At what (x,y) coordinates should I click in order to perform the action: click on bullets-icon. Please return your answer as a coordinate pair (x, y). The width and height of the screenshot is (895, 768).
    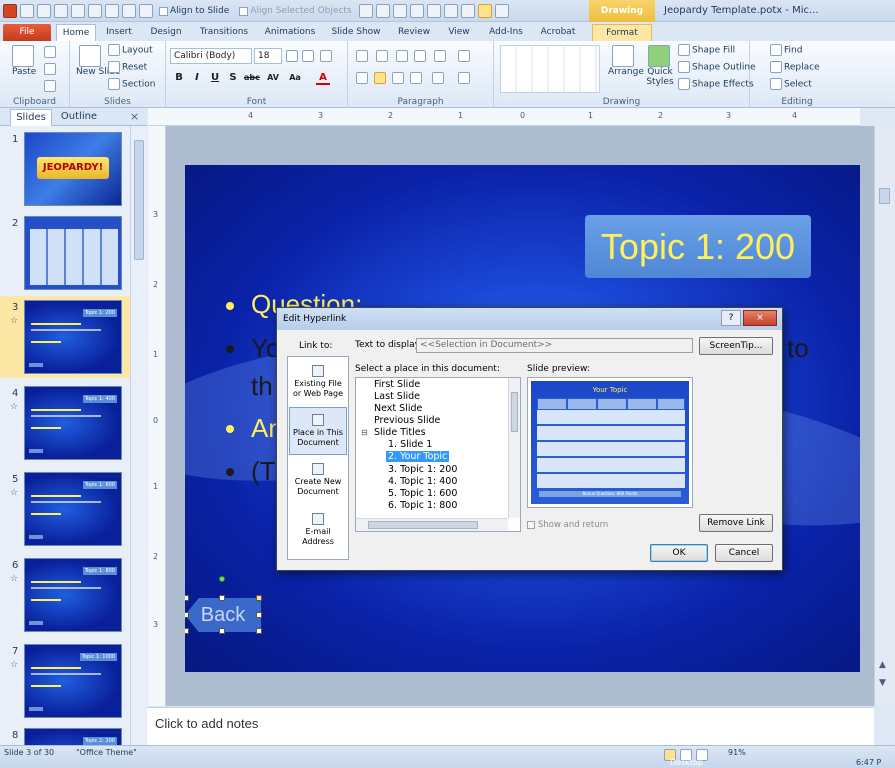
    Looking at the image, I should click on (362, 56).